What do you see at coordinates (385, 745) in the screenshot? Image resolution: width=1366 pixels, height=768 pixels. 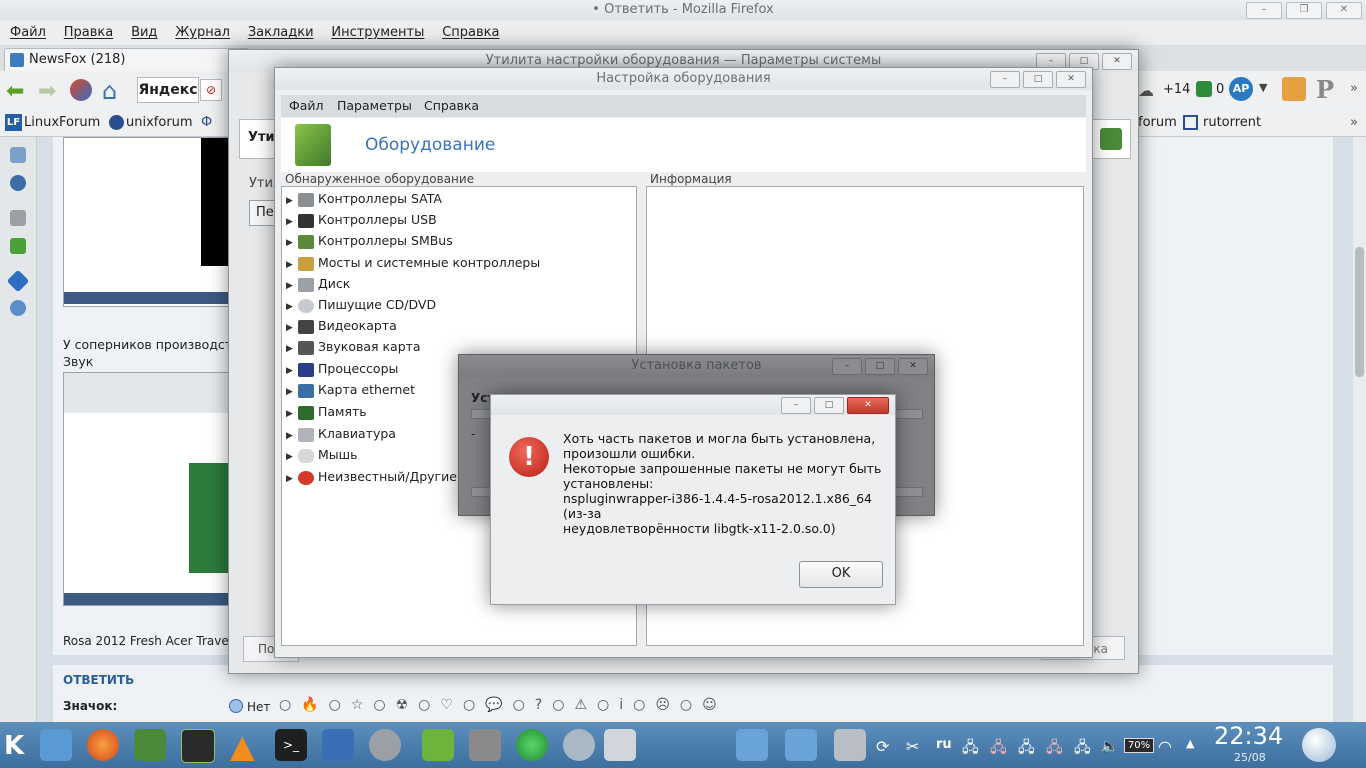 I see `settings-gear-icon` at bounding box center [385, 745].